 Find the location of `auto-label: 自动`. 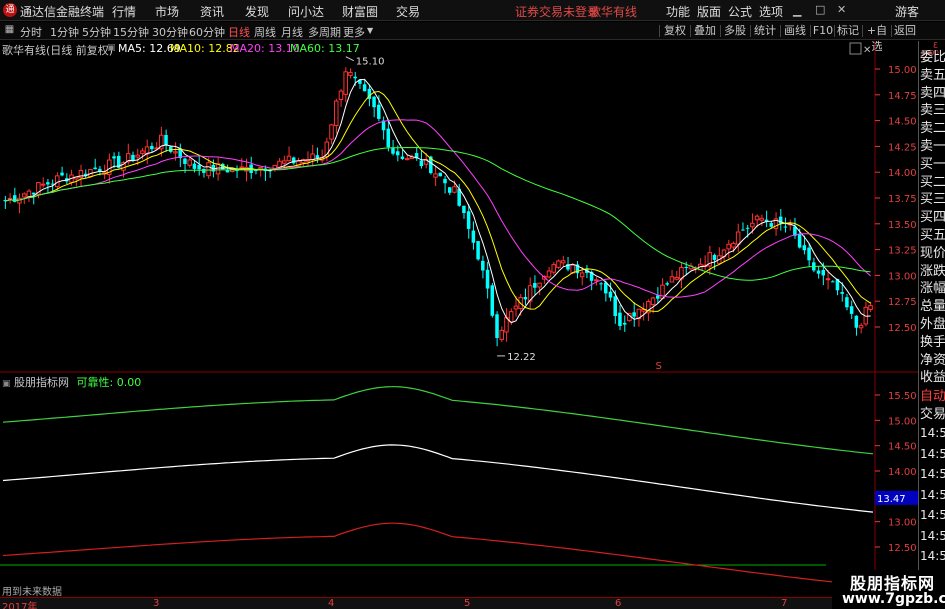

auto-label: 自动 is located at coordinates (932, 394).